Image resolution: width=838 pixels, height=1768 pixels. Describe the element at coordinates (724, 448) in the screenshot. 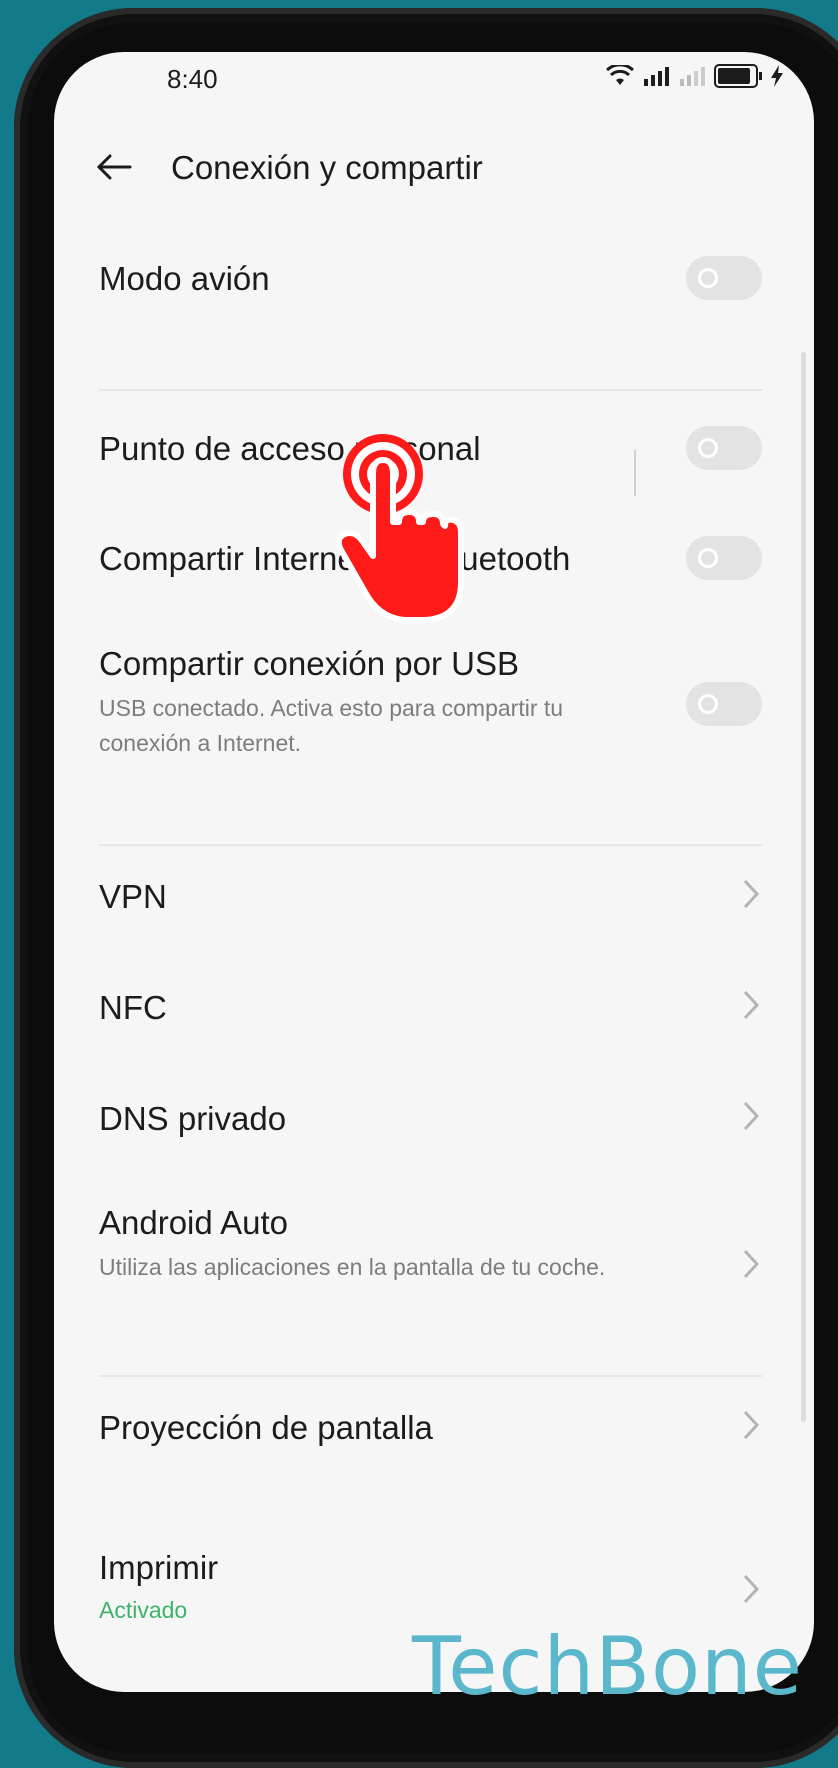

I see `hotspot-toggle` at that location.